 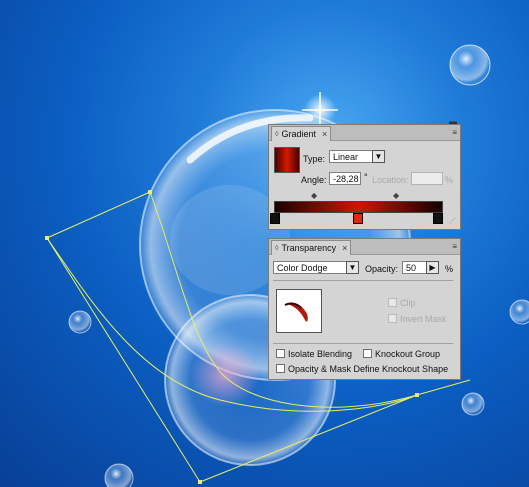 What do you see at coordinates (382, 269) in the screenshot?
I see `opacity-label: Opacity:` at bounding box center [382, 269].